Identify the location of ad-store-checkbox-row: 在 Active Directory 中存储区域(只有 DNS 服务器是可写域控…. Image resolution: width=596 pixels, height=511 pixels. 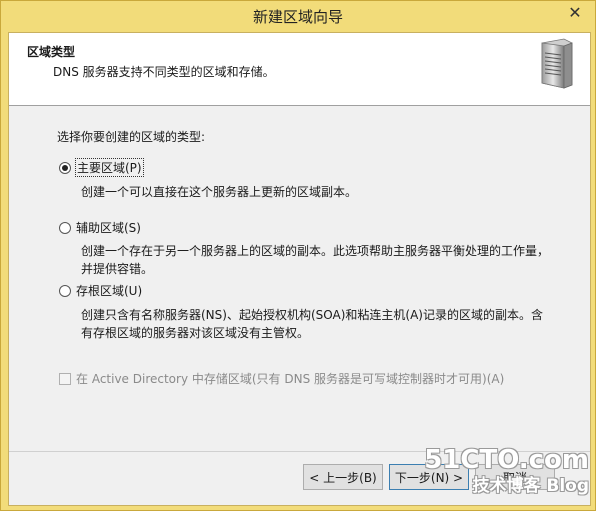
(281, 378).